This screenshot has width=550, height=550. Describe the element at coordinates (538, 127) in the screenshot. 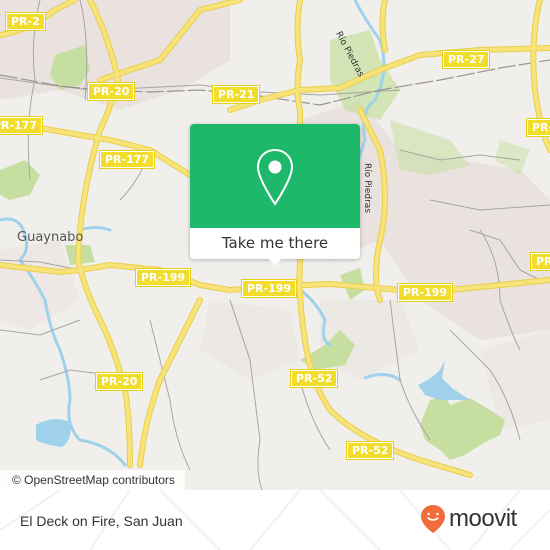

I see `route-shield-pr-1: PR-1` at that location.